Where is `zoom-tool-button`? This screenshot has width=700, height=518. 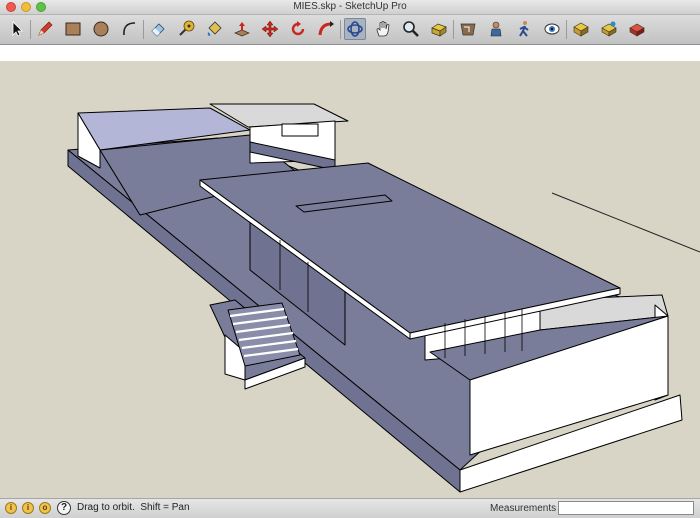
zoom-tool-button is located at coordinates (411, 29).